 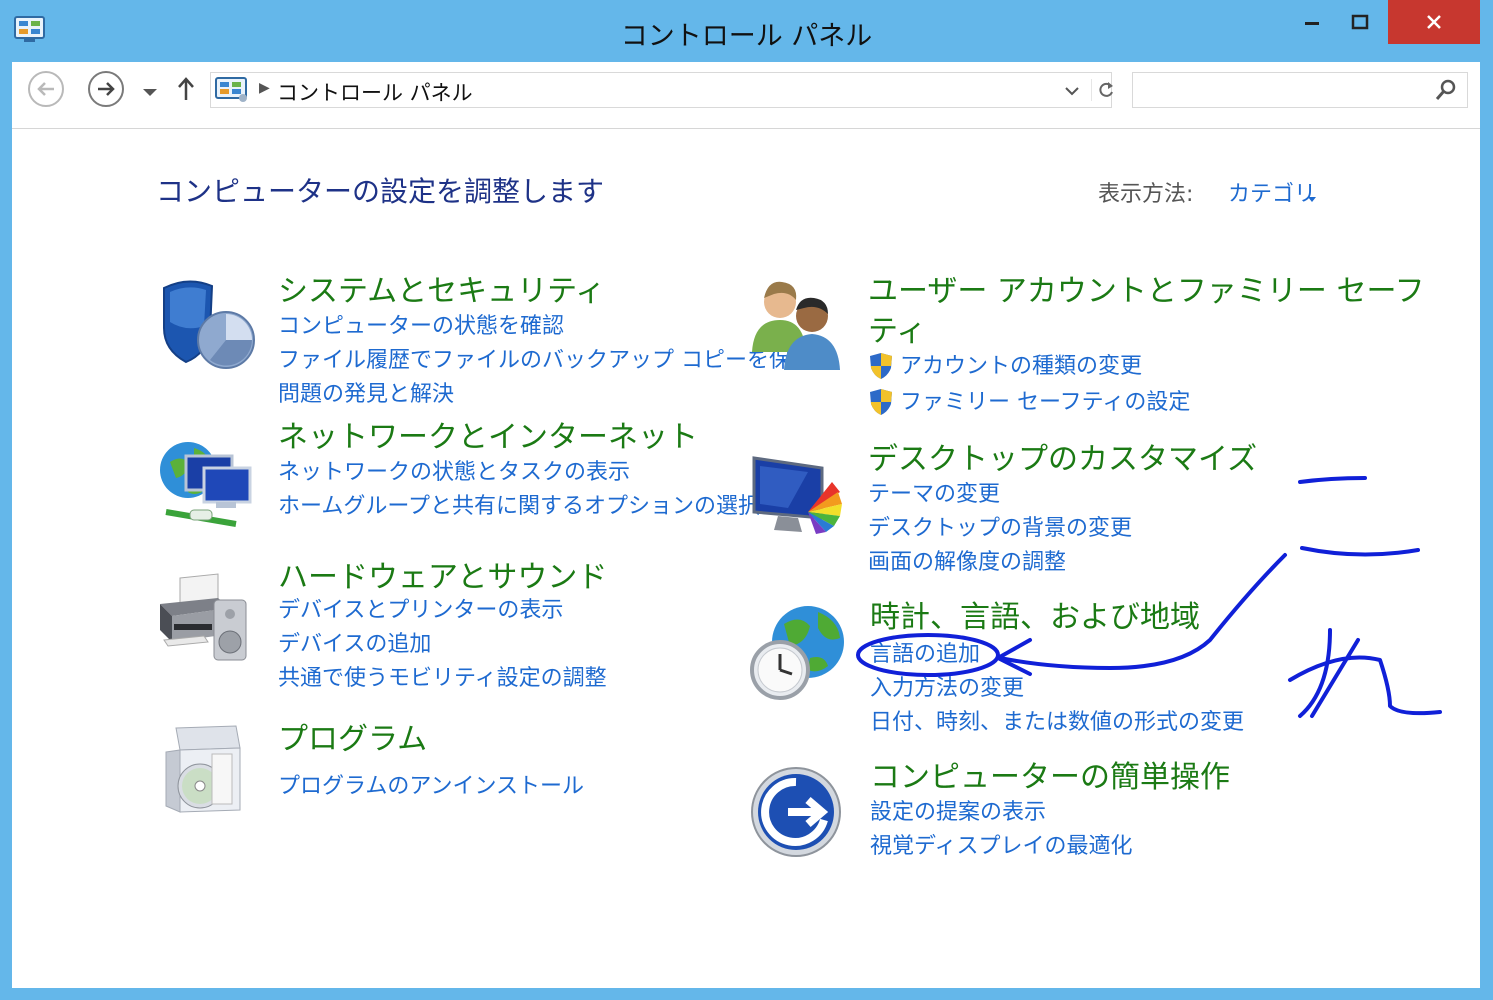 What do you see at coordinates (967, 563) in the screenshot?
I see `link-adjust-resolution: 画面の解像度の調整` at bounding box center [967, 563].